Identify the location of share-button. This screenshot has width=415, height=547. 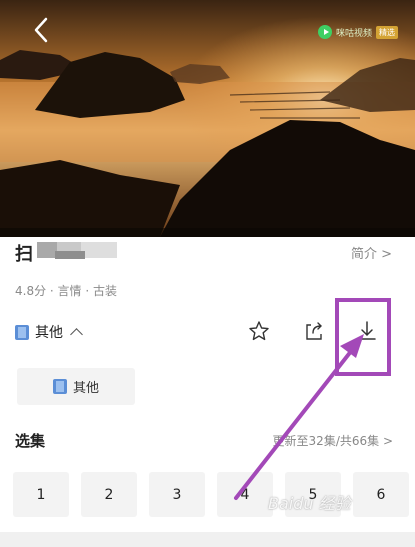
(314, 331).